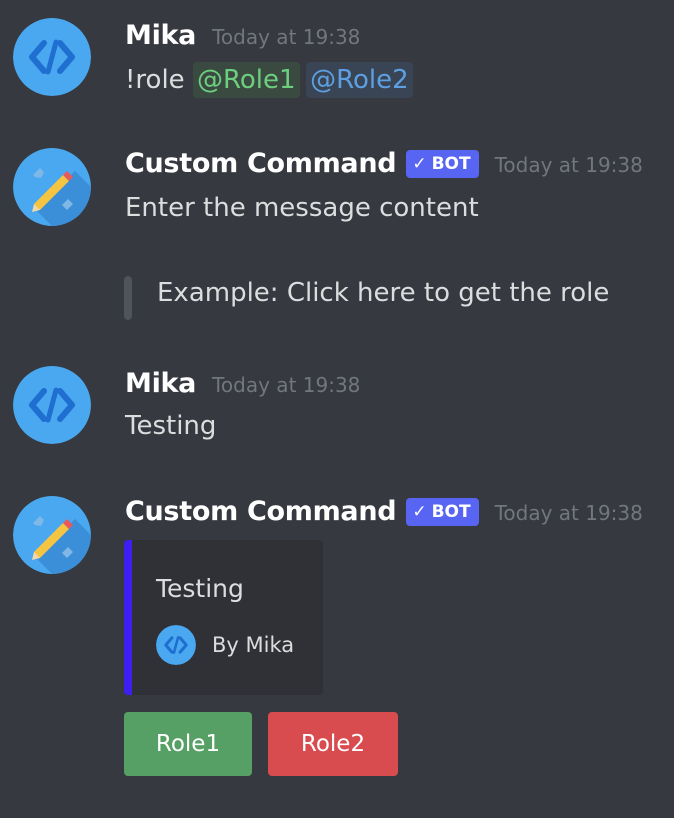  Describe the element at coordinates (246, 80) in the screenshot. I see `role-mention: @Role1` at that location.